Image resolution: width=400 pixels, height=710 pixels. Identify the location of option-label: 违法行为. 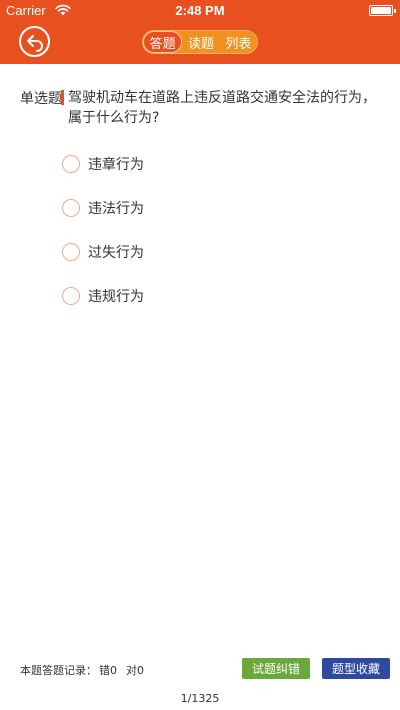
(116, 209).